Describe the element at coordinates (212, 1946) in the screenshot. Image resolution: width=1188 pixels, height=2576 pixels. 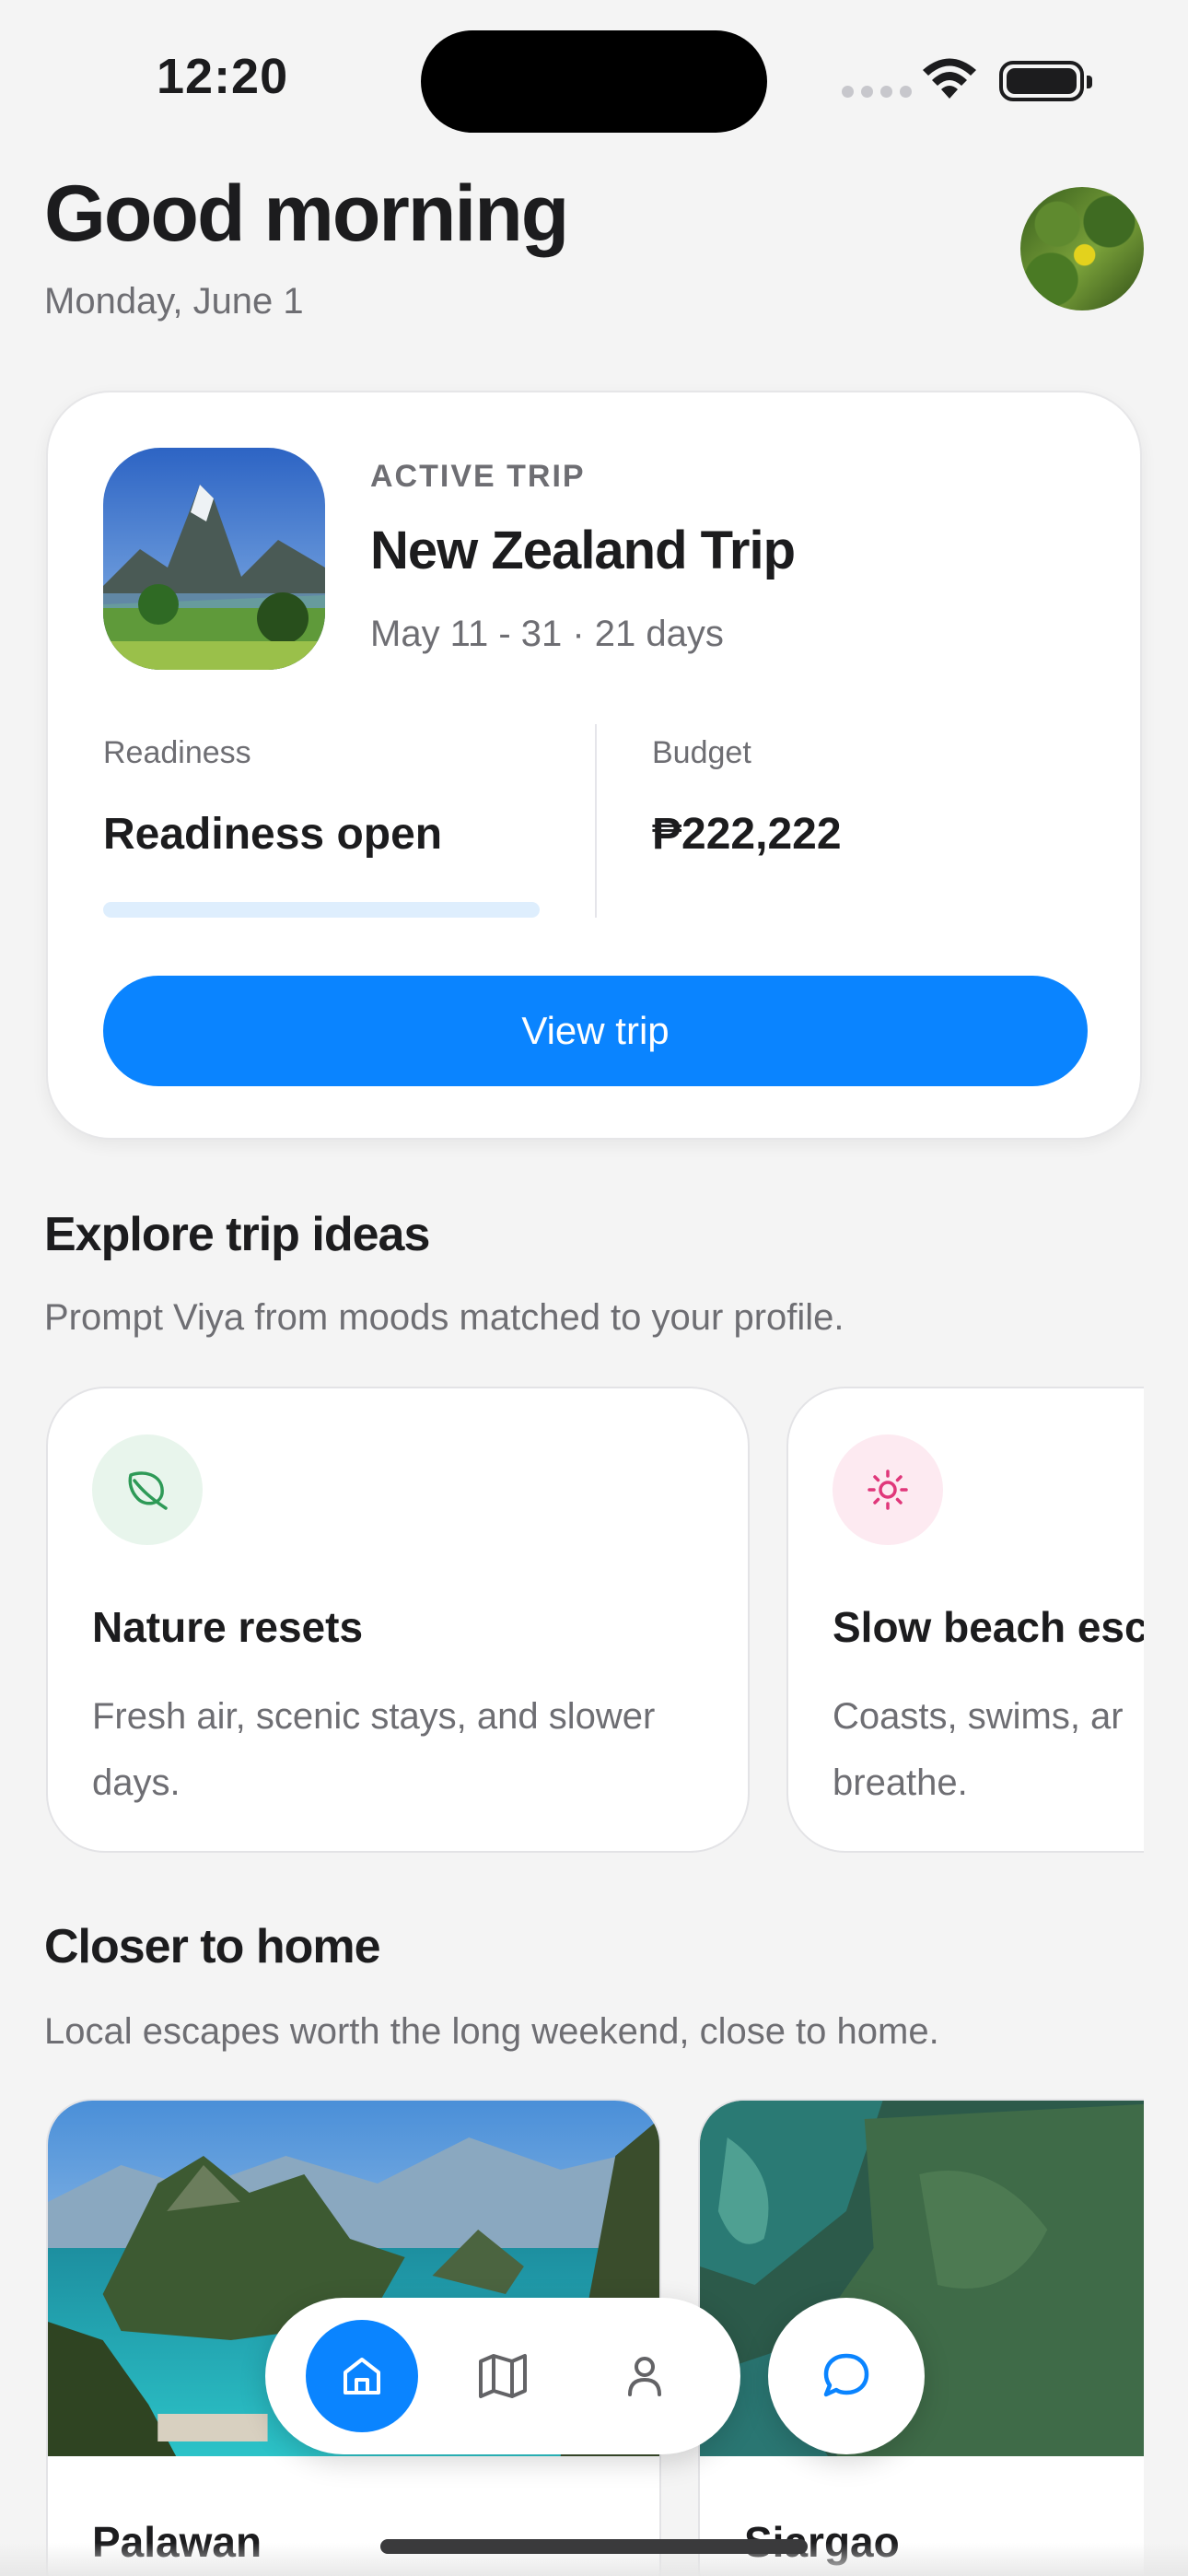
I see `home-section-title: Closer to home` at that location.